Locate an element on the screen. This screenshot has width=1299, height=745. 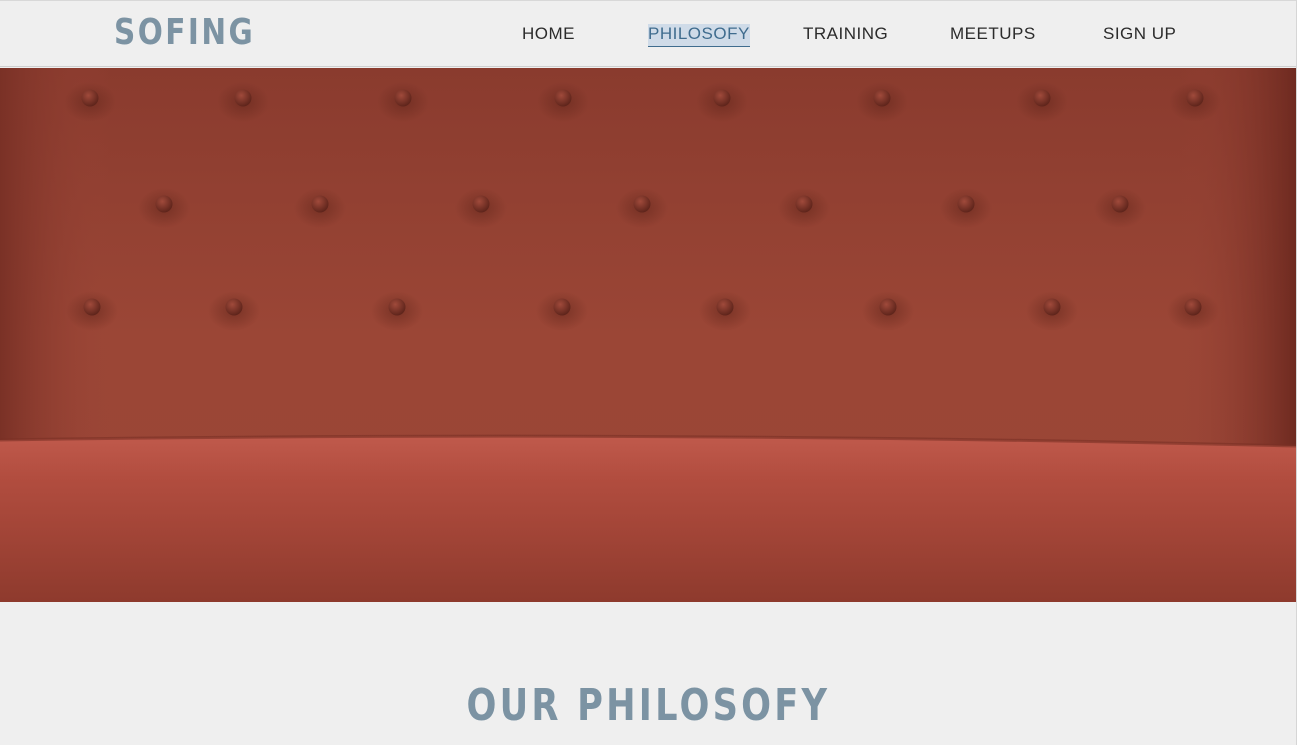
philosophy-heading: OUR PHILOSOFY is located at coordinates (648, 705).